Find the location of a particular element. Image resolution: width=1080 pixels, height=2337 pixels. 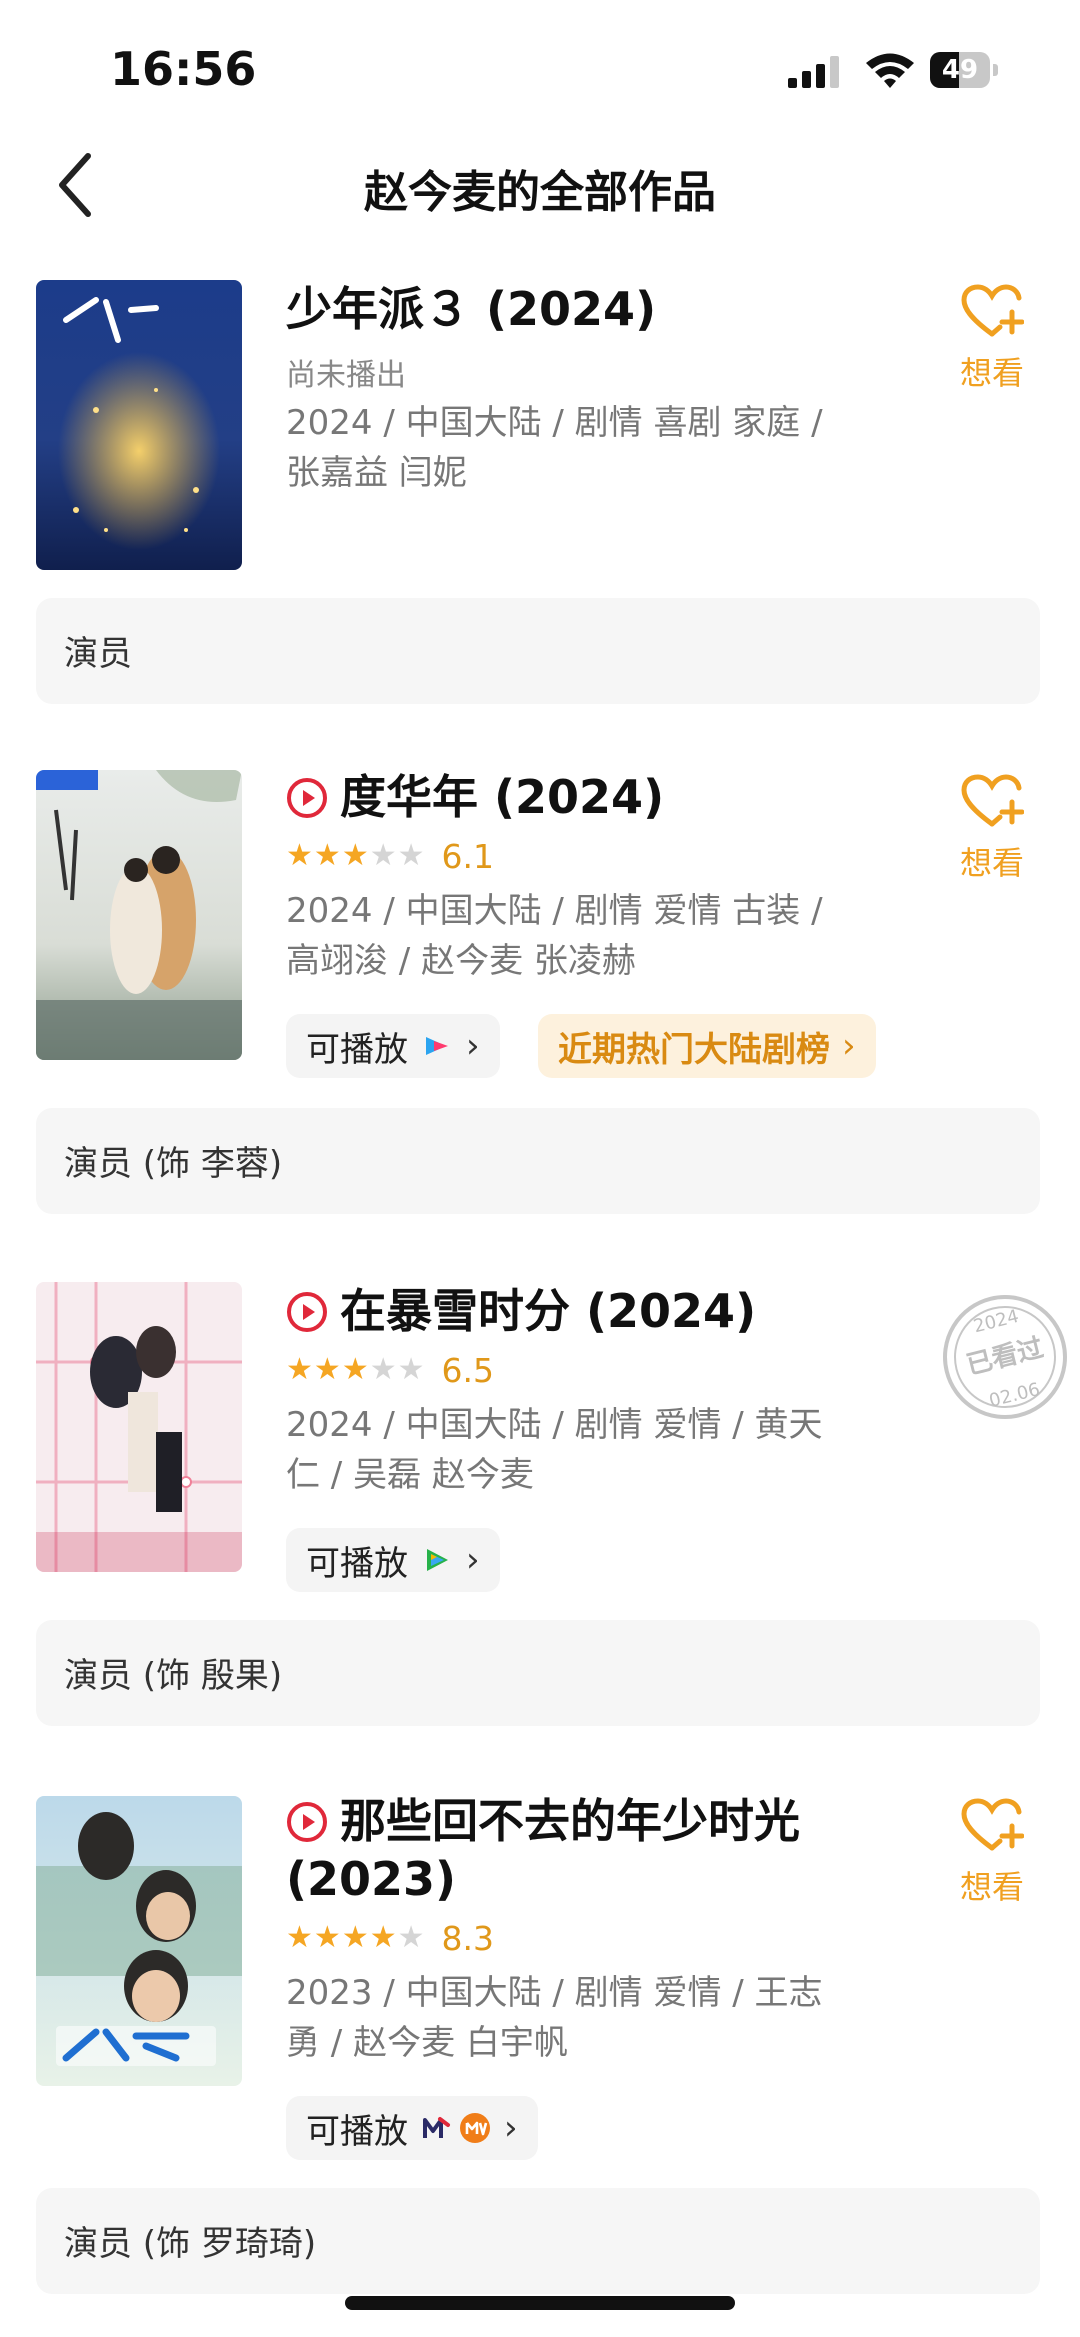

stamp-label: 已看过 is located at coordinates (1005, 1357).